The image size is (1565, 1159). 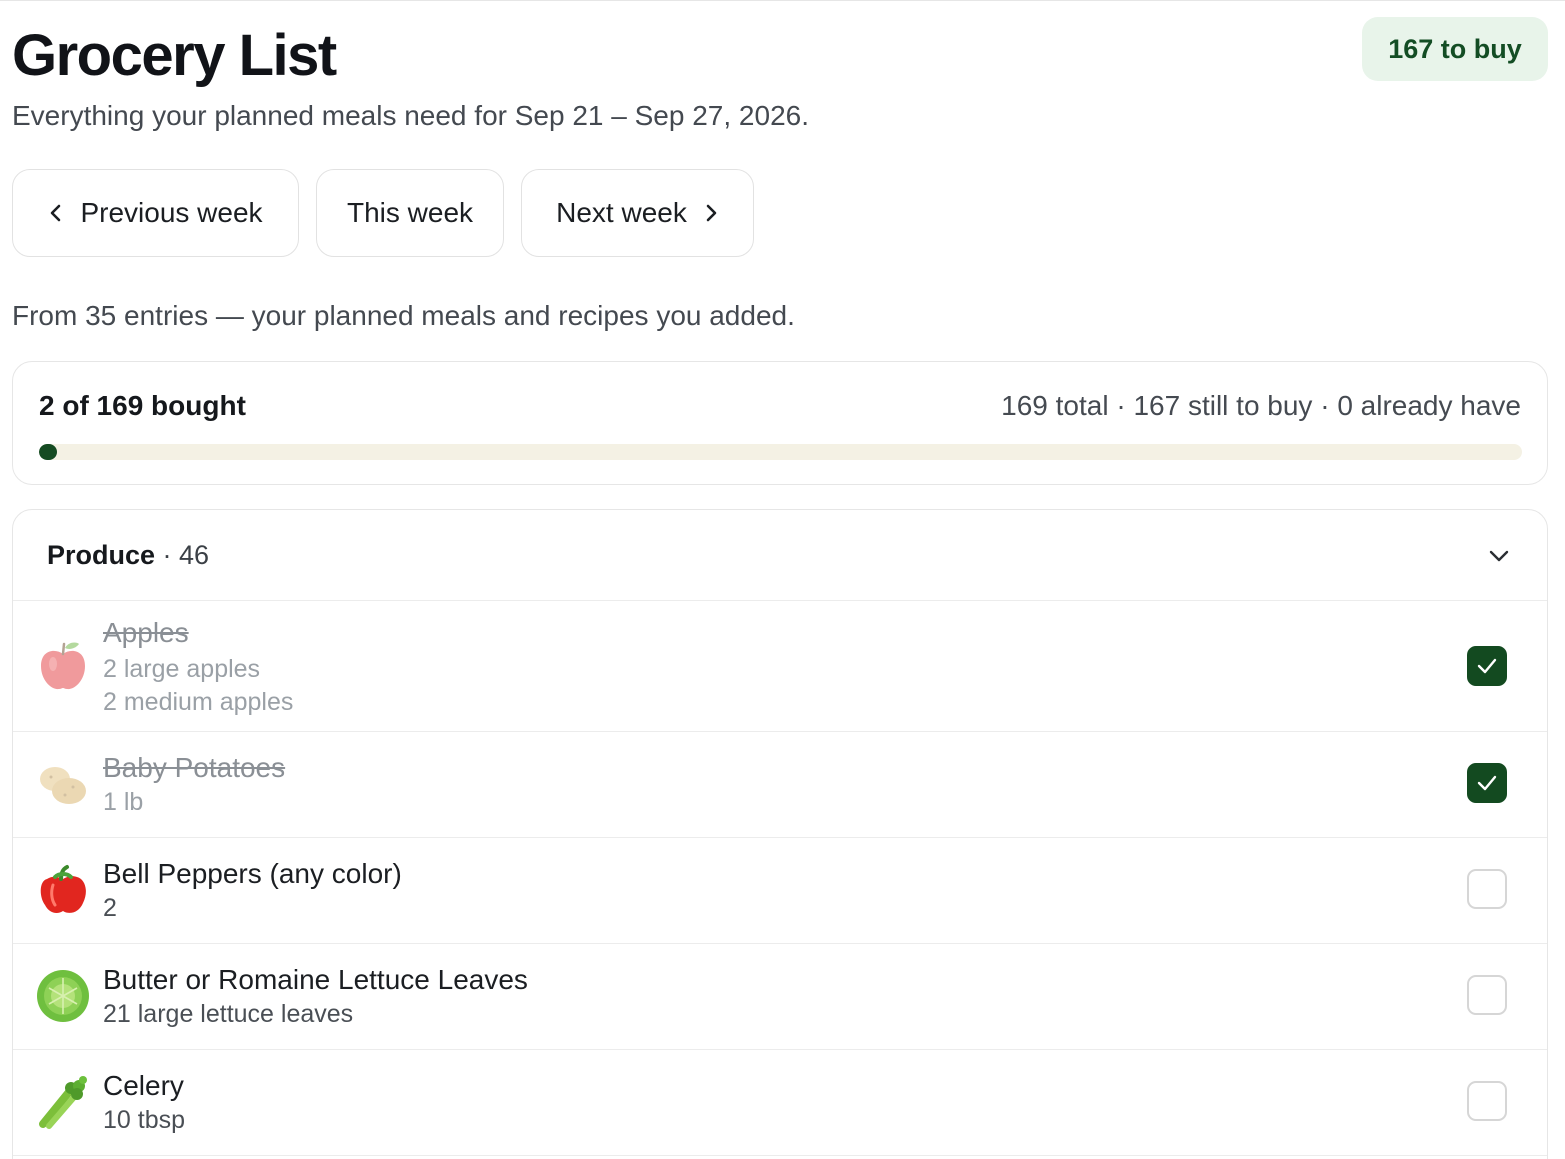 What do you see at coordinates (780, 452) in the screenshot?
I see `progress-bar` at bounding box center [780, 452].